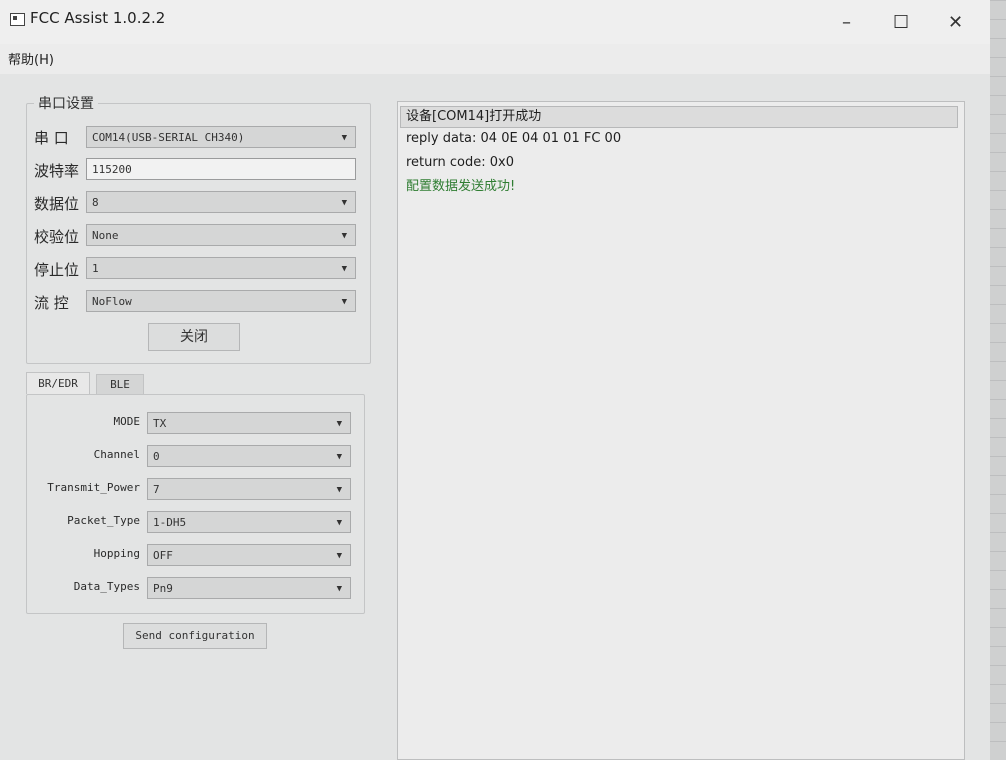 This screenshot has height=760, width=1006. Describe the element at coordinates (679, 117) in the screenshot. I see `log-line-selected: 设备[COM14]打开成功` at that location.